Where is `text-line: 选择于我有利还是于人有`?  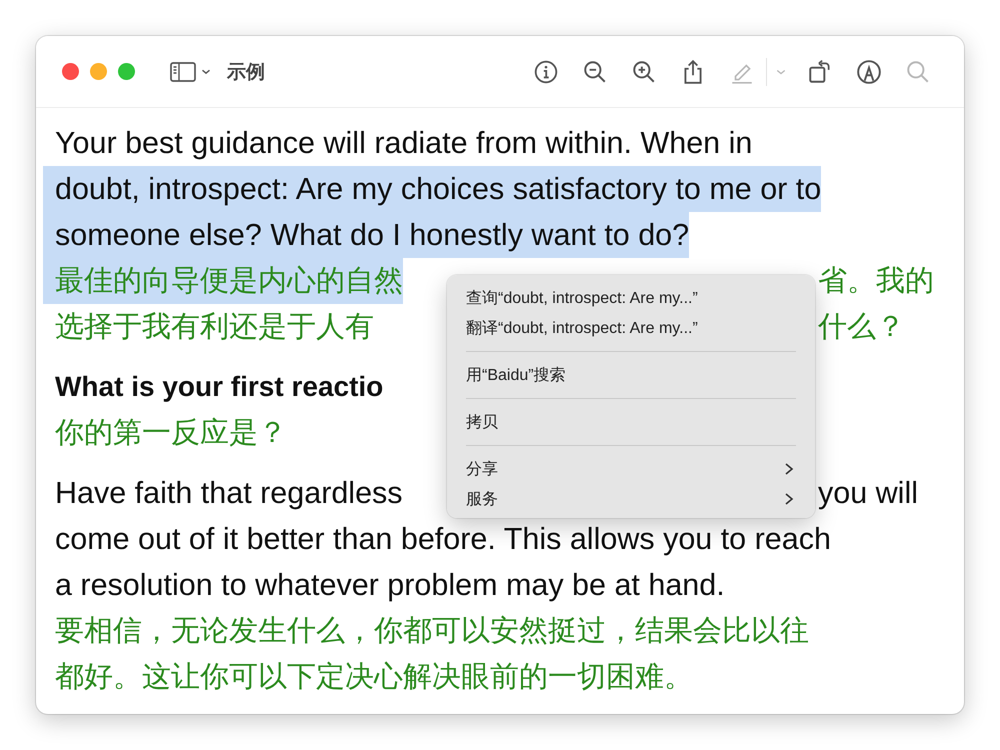 text-line: 选择于我有利还是于人有 is located at coordinates (214, 327).